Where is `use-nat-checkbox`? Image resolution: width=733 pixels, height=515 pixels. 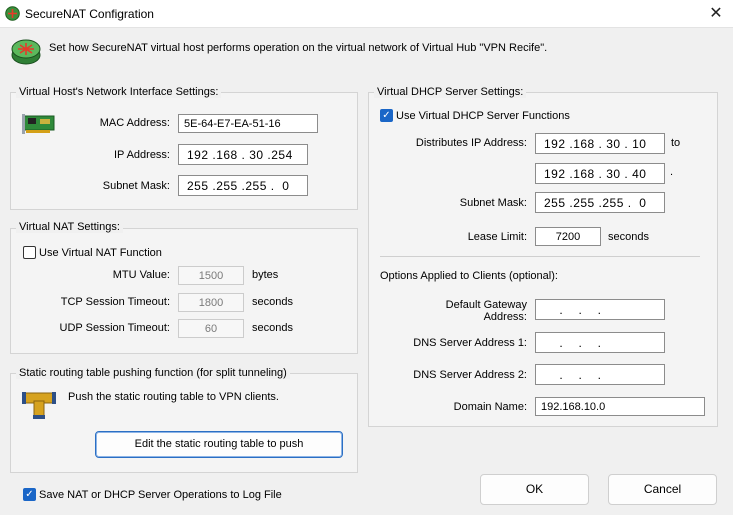
use-nat-checkbox is located at coordinates (29, 252).